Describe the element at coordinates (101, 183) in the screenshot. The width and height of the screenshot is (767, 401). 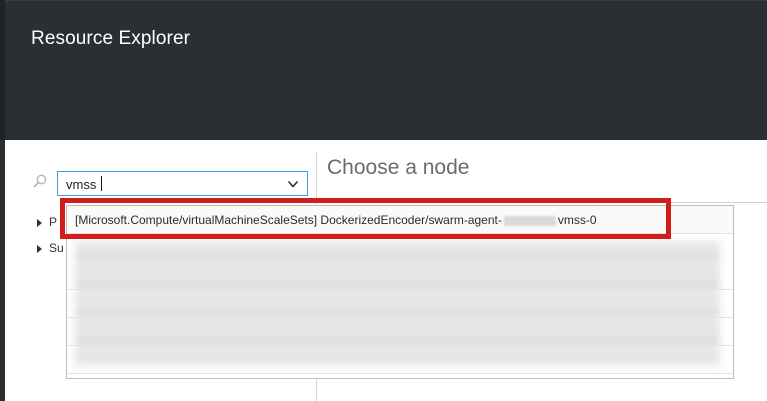
I see `text-cursor` at that location.